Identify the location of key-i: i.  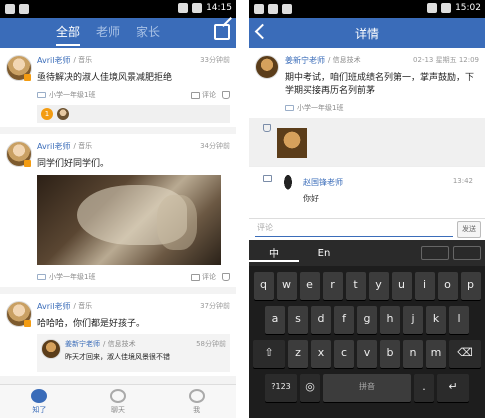
(424, 286).